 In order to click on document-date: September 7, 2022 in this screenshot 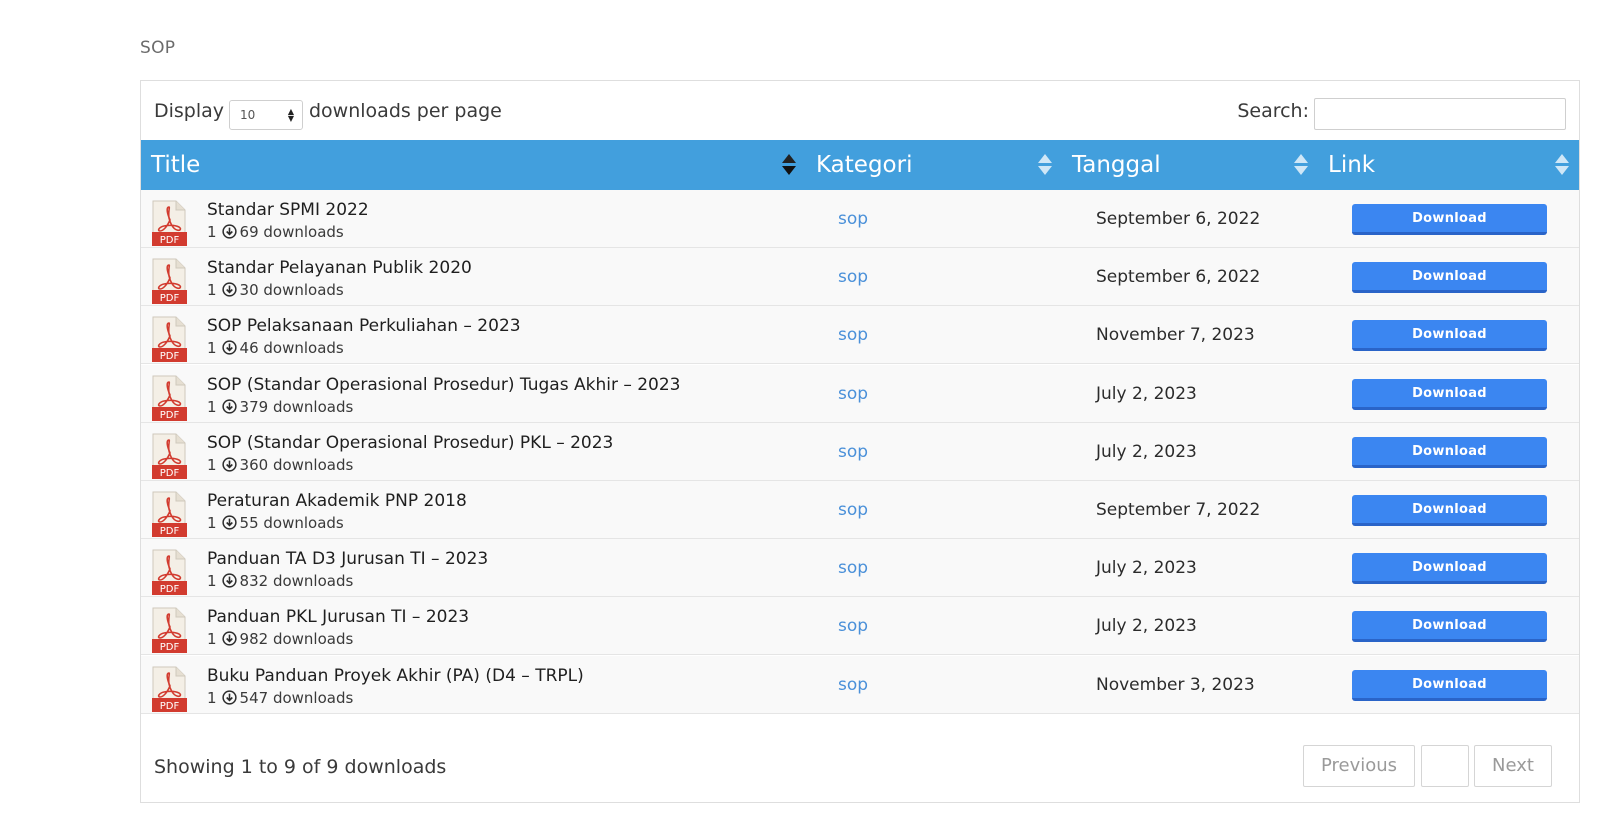, I will do `click(1178, 510)`.